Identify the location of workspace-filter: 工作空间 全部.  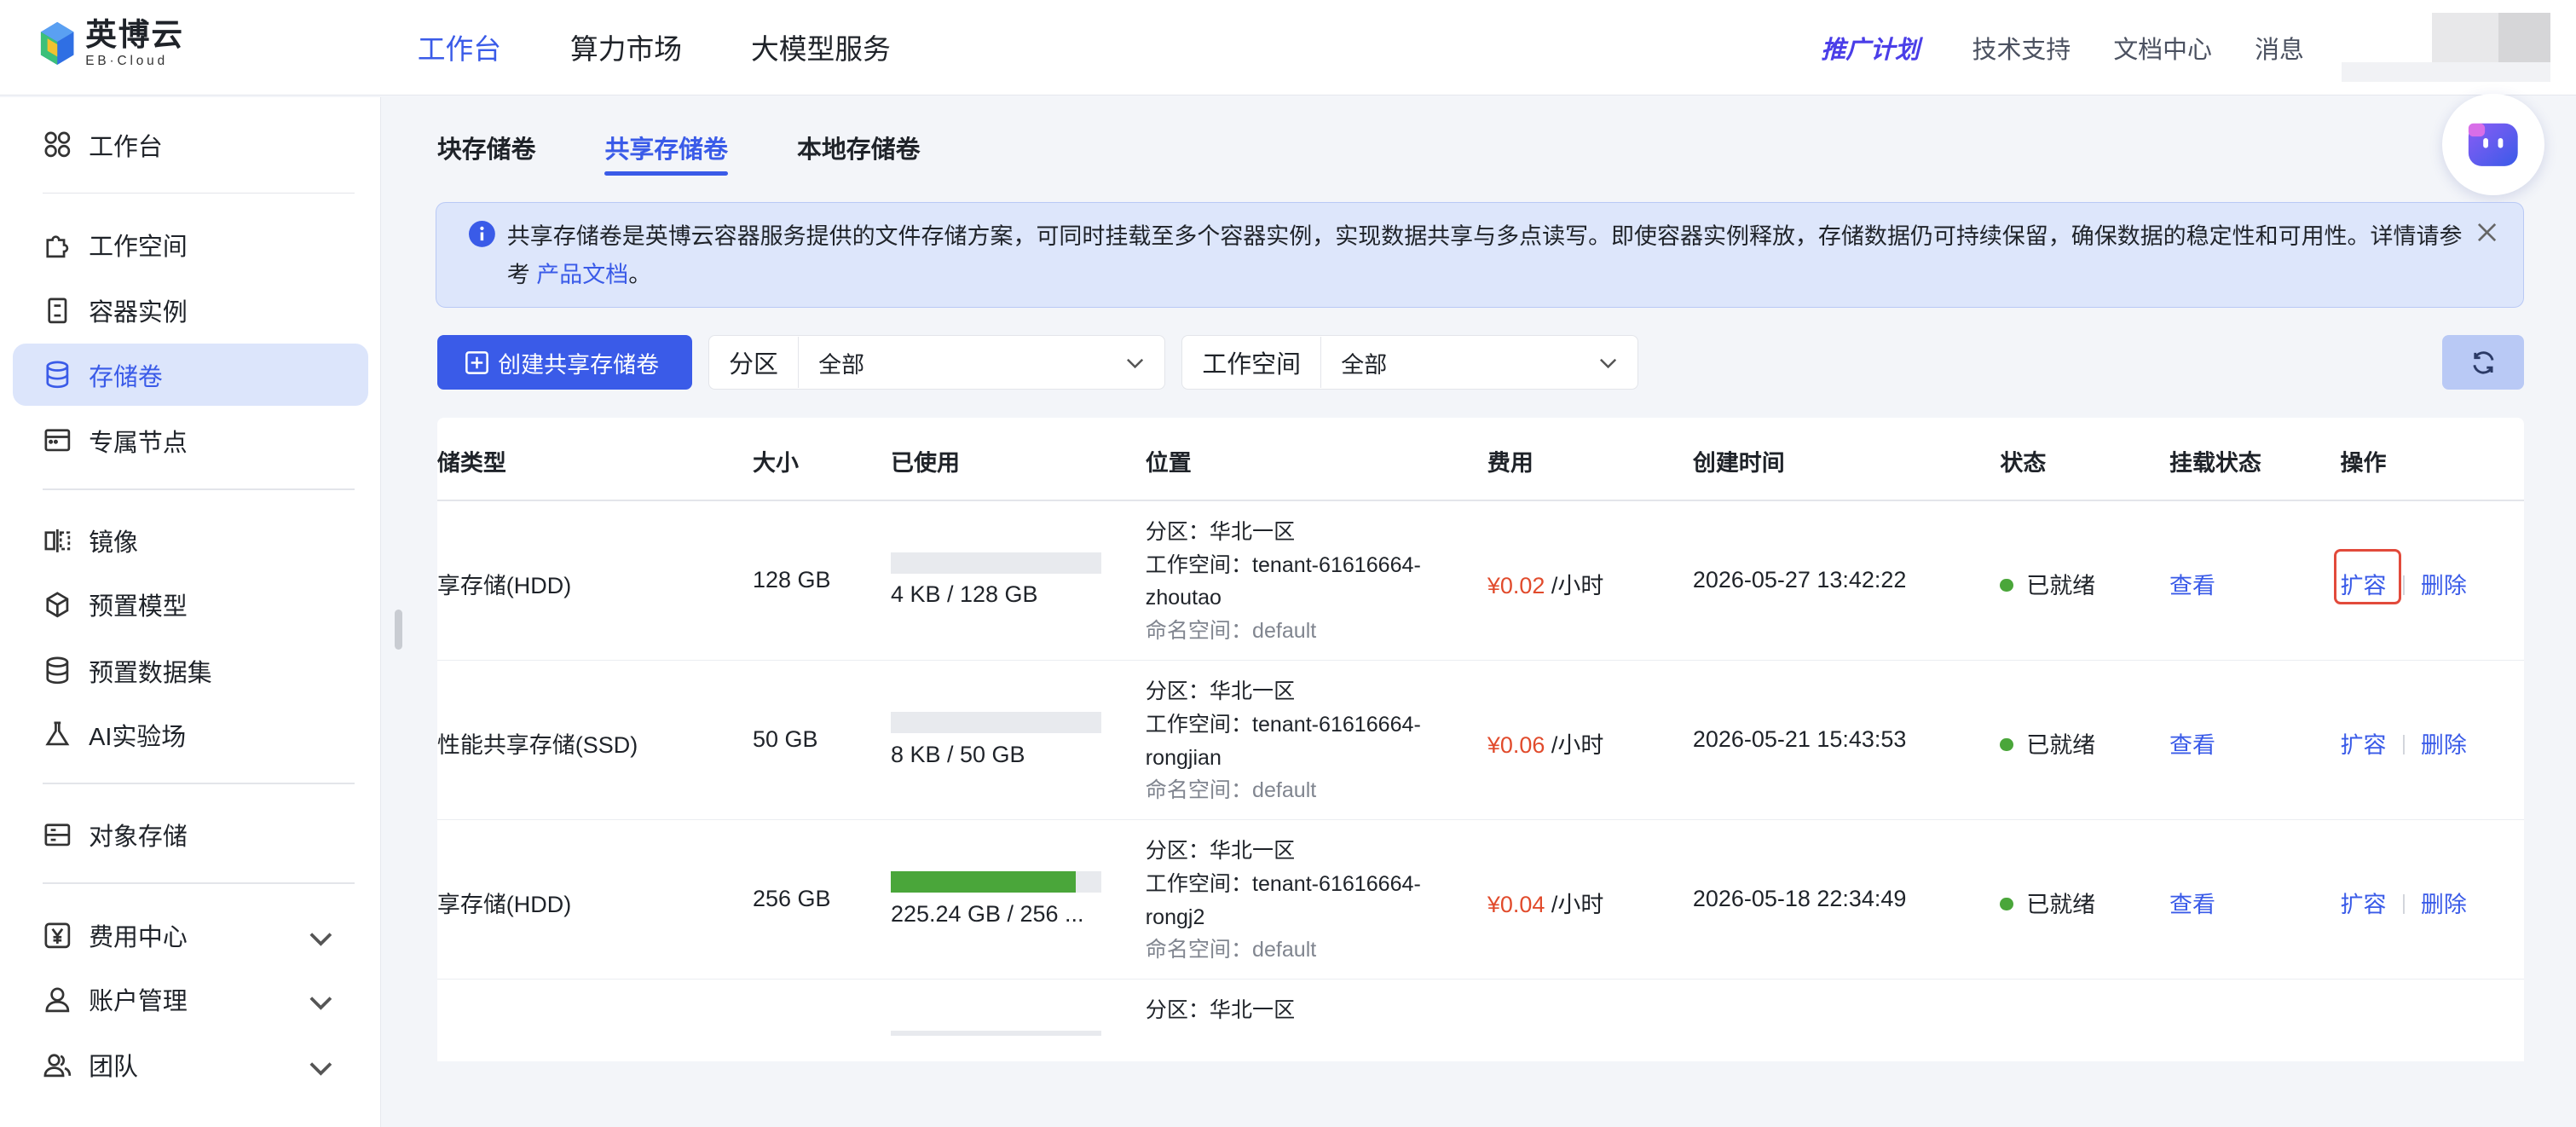
(1410, 362).